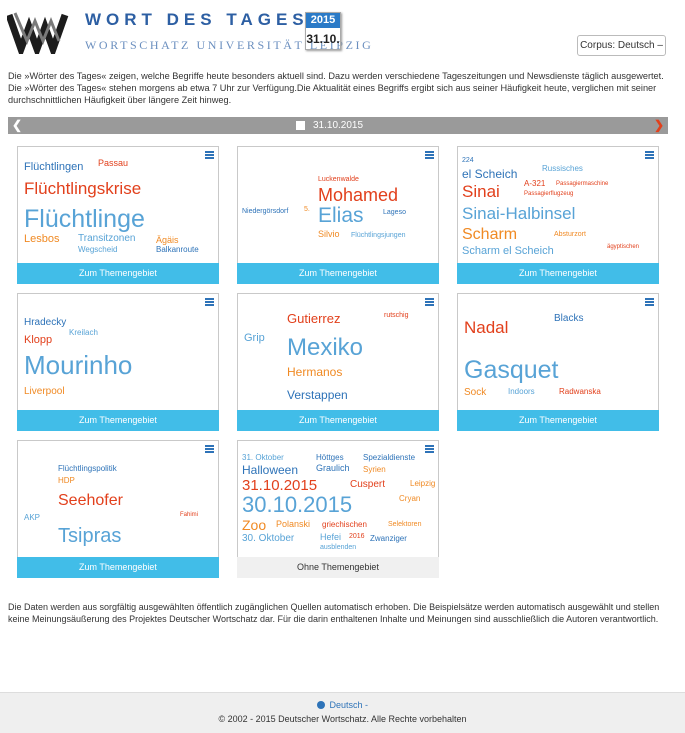 This screenshot has height=733, width=685. I want to click on cloud-word: Syrien, so click(374, 470).